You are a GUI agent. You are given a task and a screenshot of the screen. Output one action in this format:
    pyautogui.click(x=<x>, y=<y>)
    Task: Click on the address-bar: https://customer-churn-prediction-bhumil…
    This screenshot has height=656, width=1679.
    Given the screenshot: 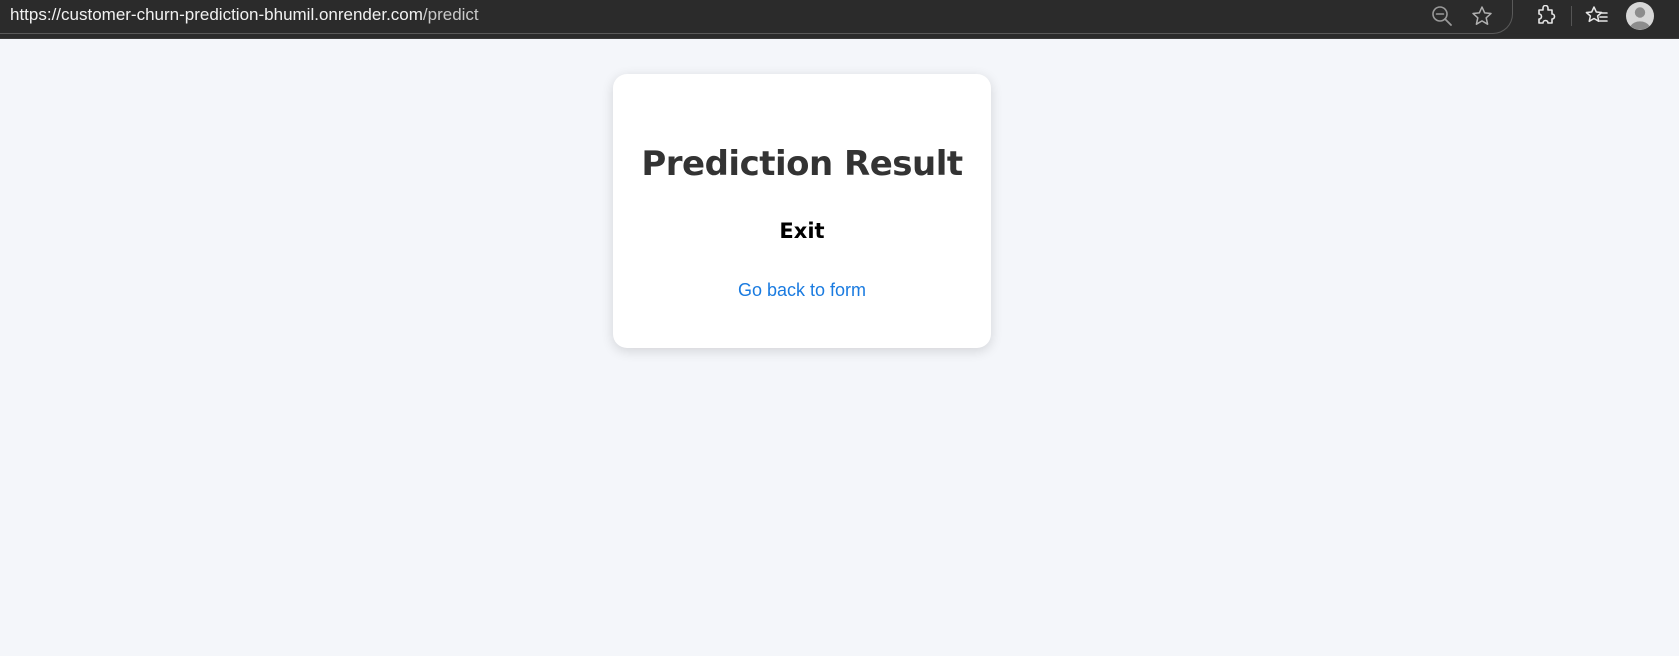 What is the action you would take?
    pyautogui.click(x=756, y=17)
    